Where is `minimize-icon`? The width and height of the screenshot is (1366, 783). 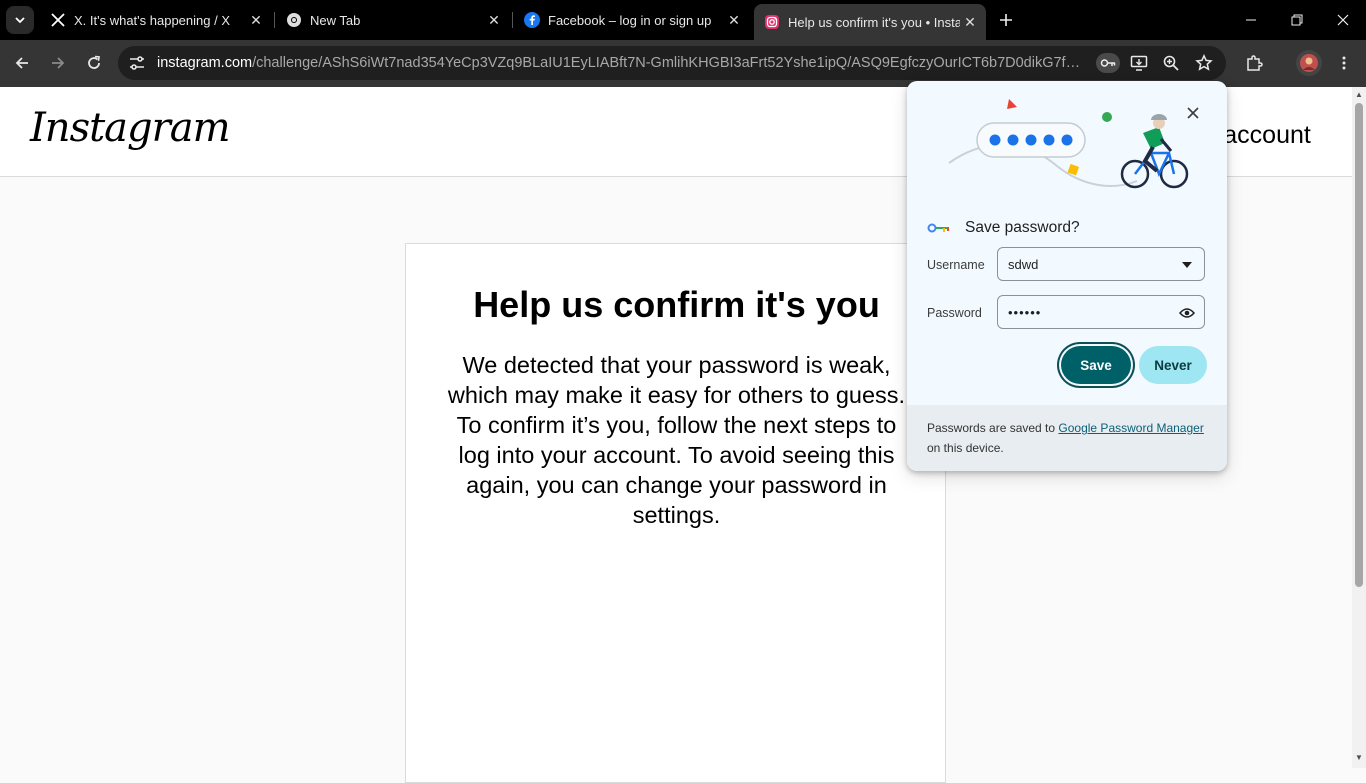 minimize-icon is located at coordinates (1251, 20).